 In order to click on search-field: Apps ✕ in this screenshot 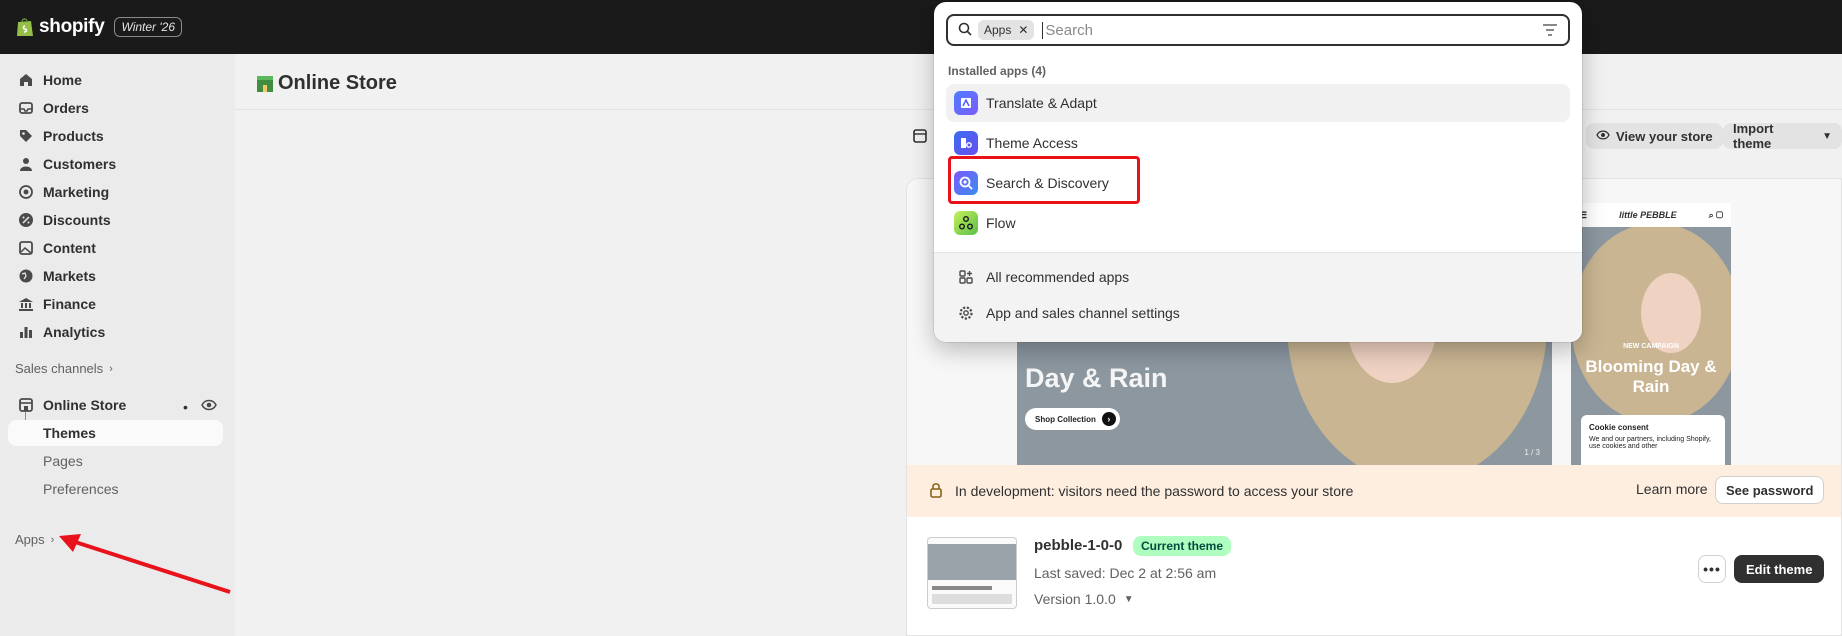, I will do `click(1258, 30)`.